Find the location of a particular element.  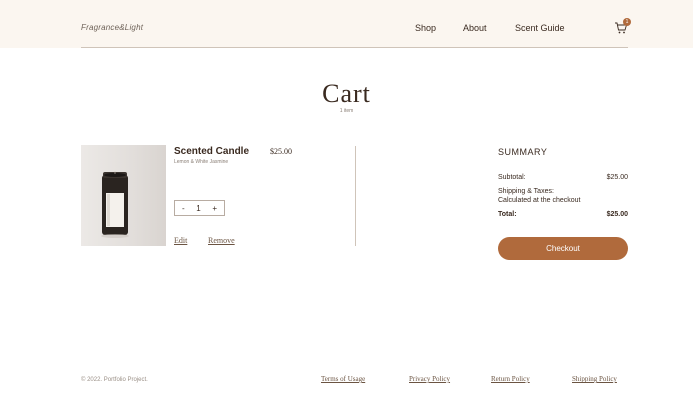

shipping-label: Shipping & Taxes: is located at coordinates (526, 191).